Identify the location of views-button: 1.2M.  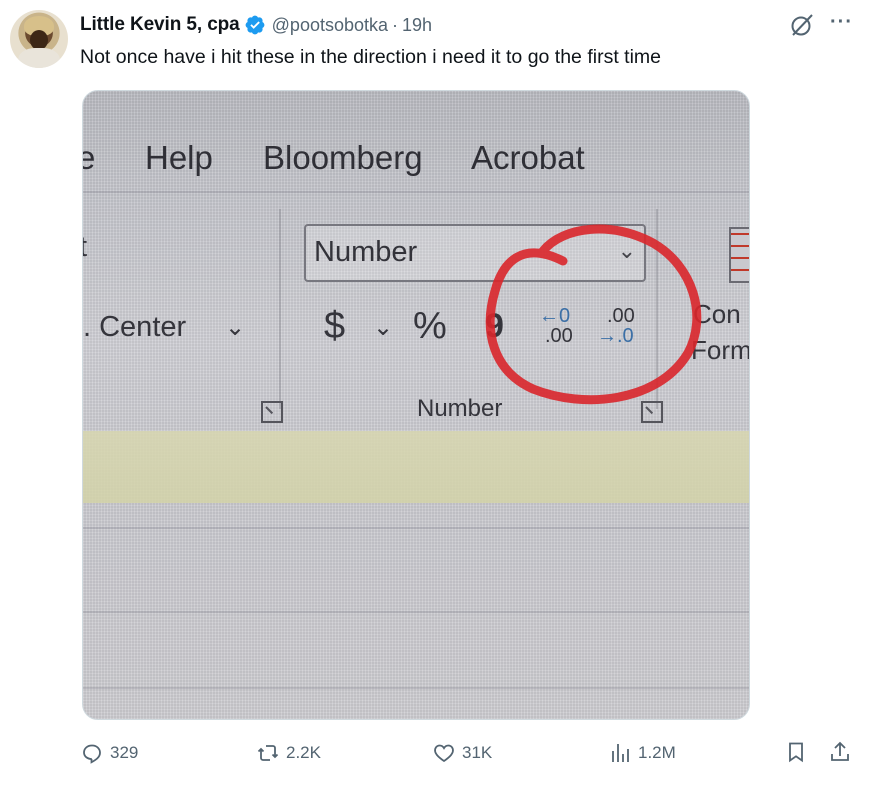
(642, 753).